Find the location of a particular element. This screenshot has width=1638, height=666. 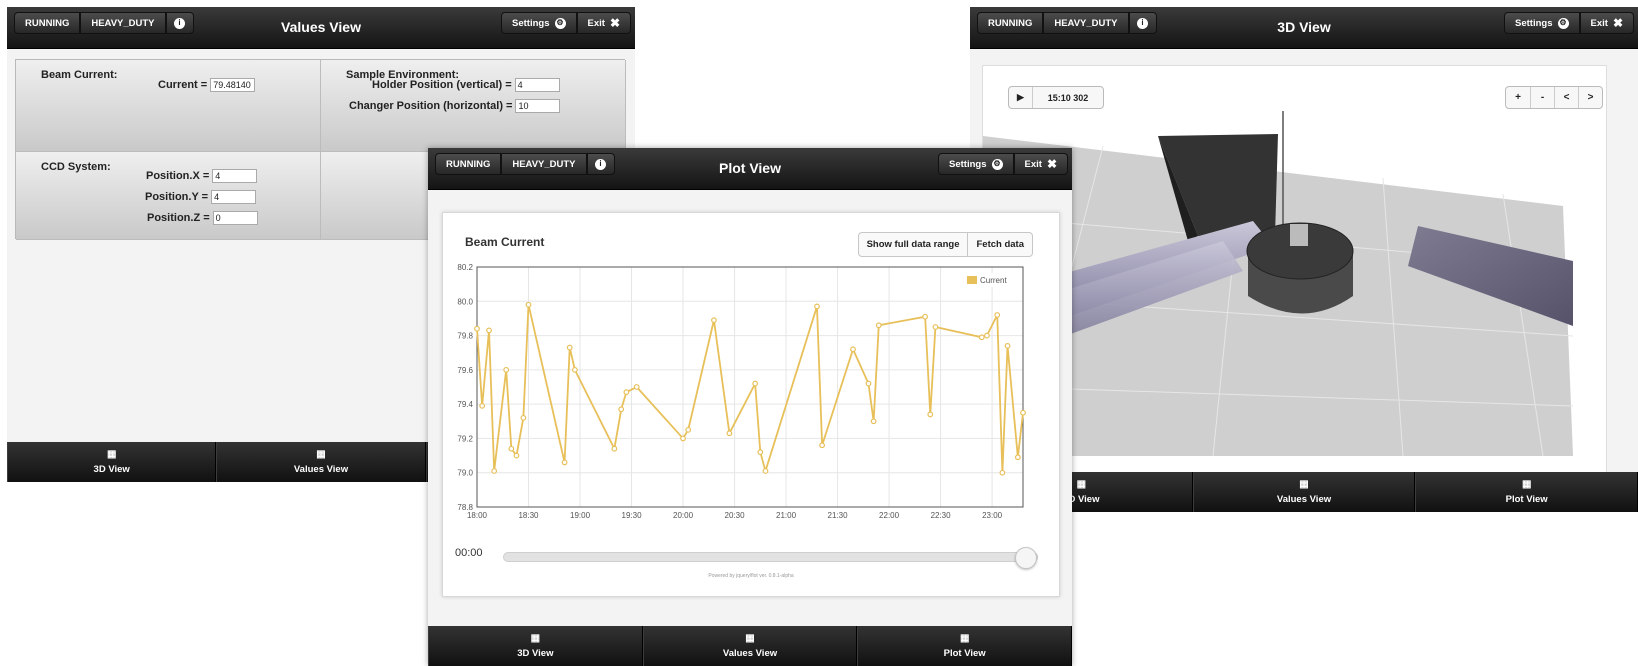

rotate-right-button: > is located at coordinates (1590, 97).